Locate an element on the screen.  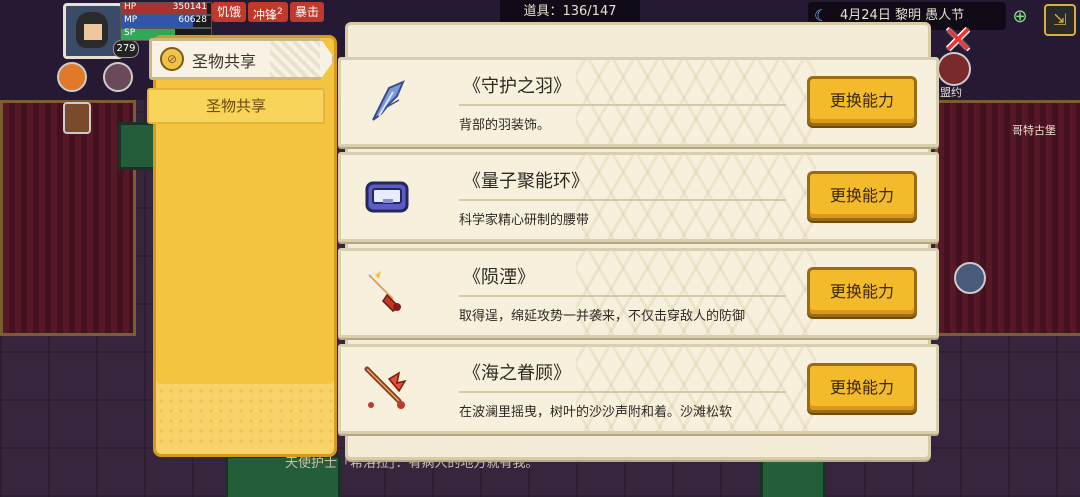
hp-value: 350141 is located at coordinates (189, 7).